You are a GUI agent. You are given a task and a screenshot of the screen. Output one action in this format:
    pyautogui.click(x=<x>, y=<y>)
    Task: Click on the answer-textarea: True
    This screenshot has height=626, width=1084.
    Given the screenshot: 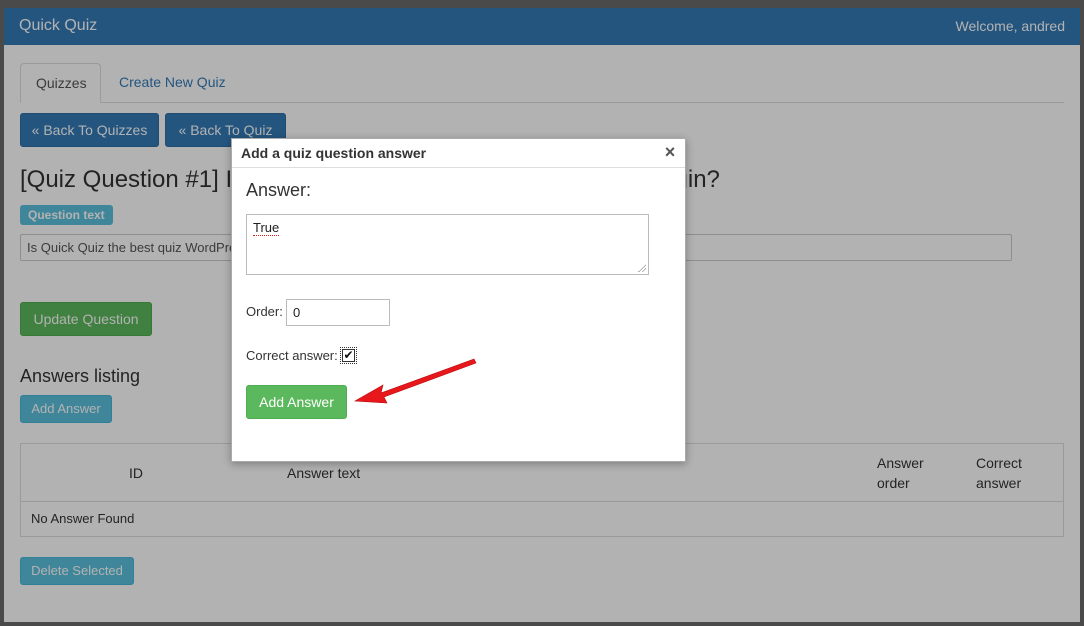 What is the action you would take?
    pyautogui.click(x=447, y=244)
    